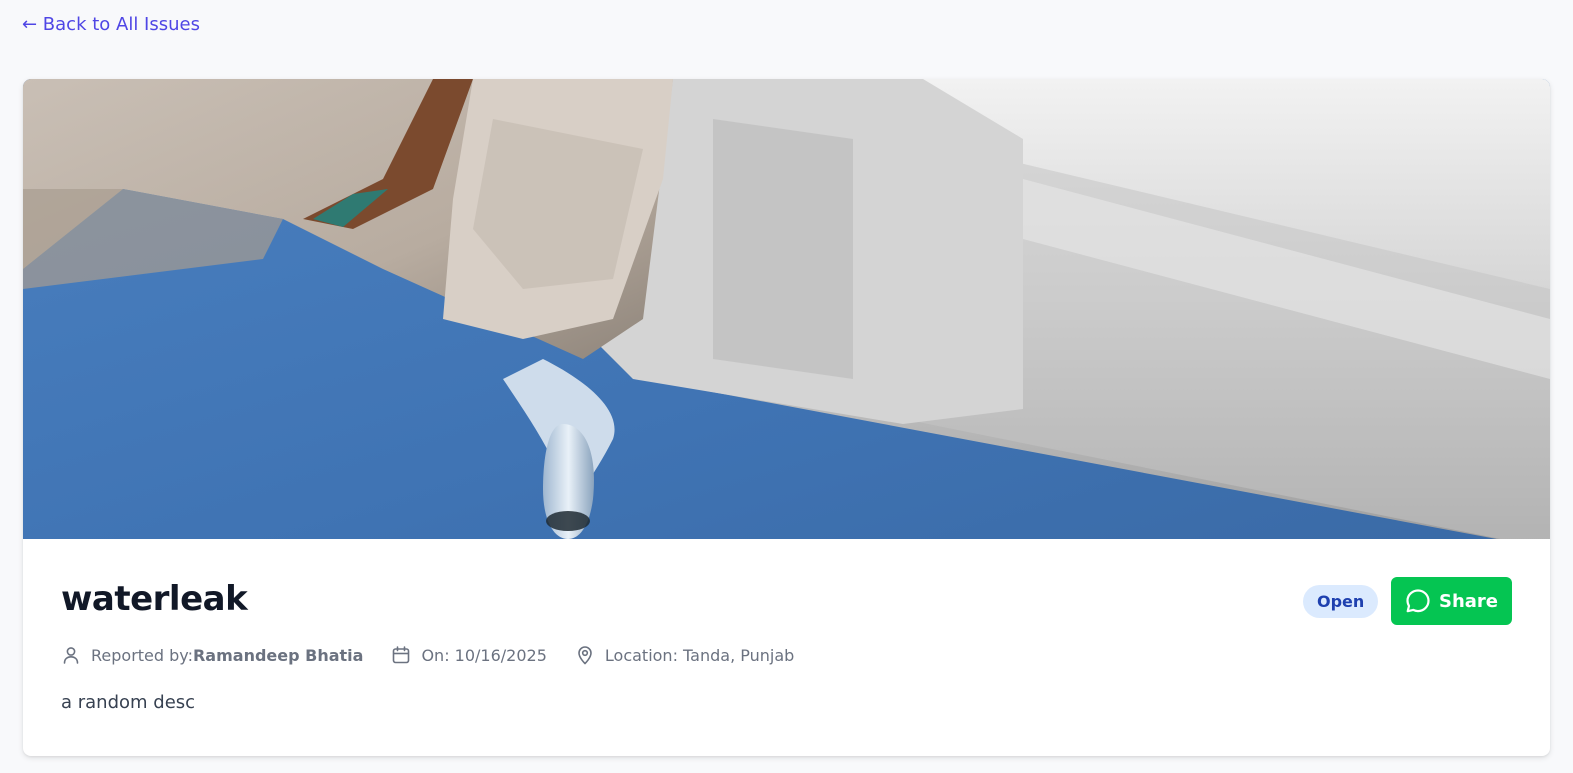  I want to click on reporter-info: Reported by: Ramandeep Bhatia, so click(212, 655).